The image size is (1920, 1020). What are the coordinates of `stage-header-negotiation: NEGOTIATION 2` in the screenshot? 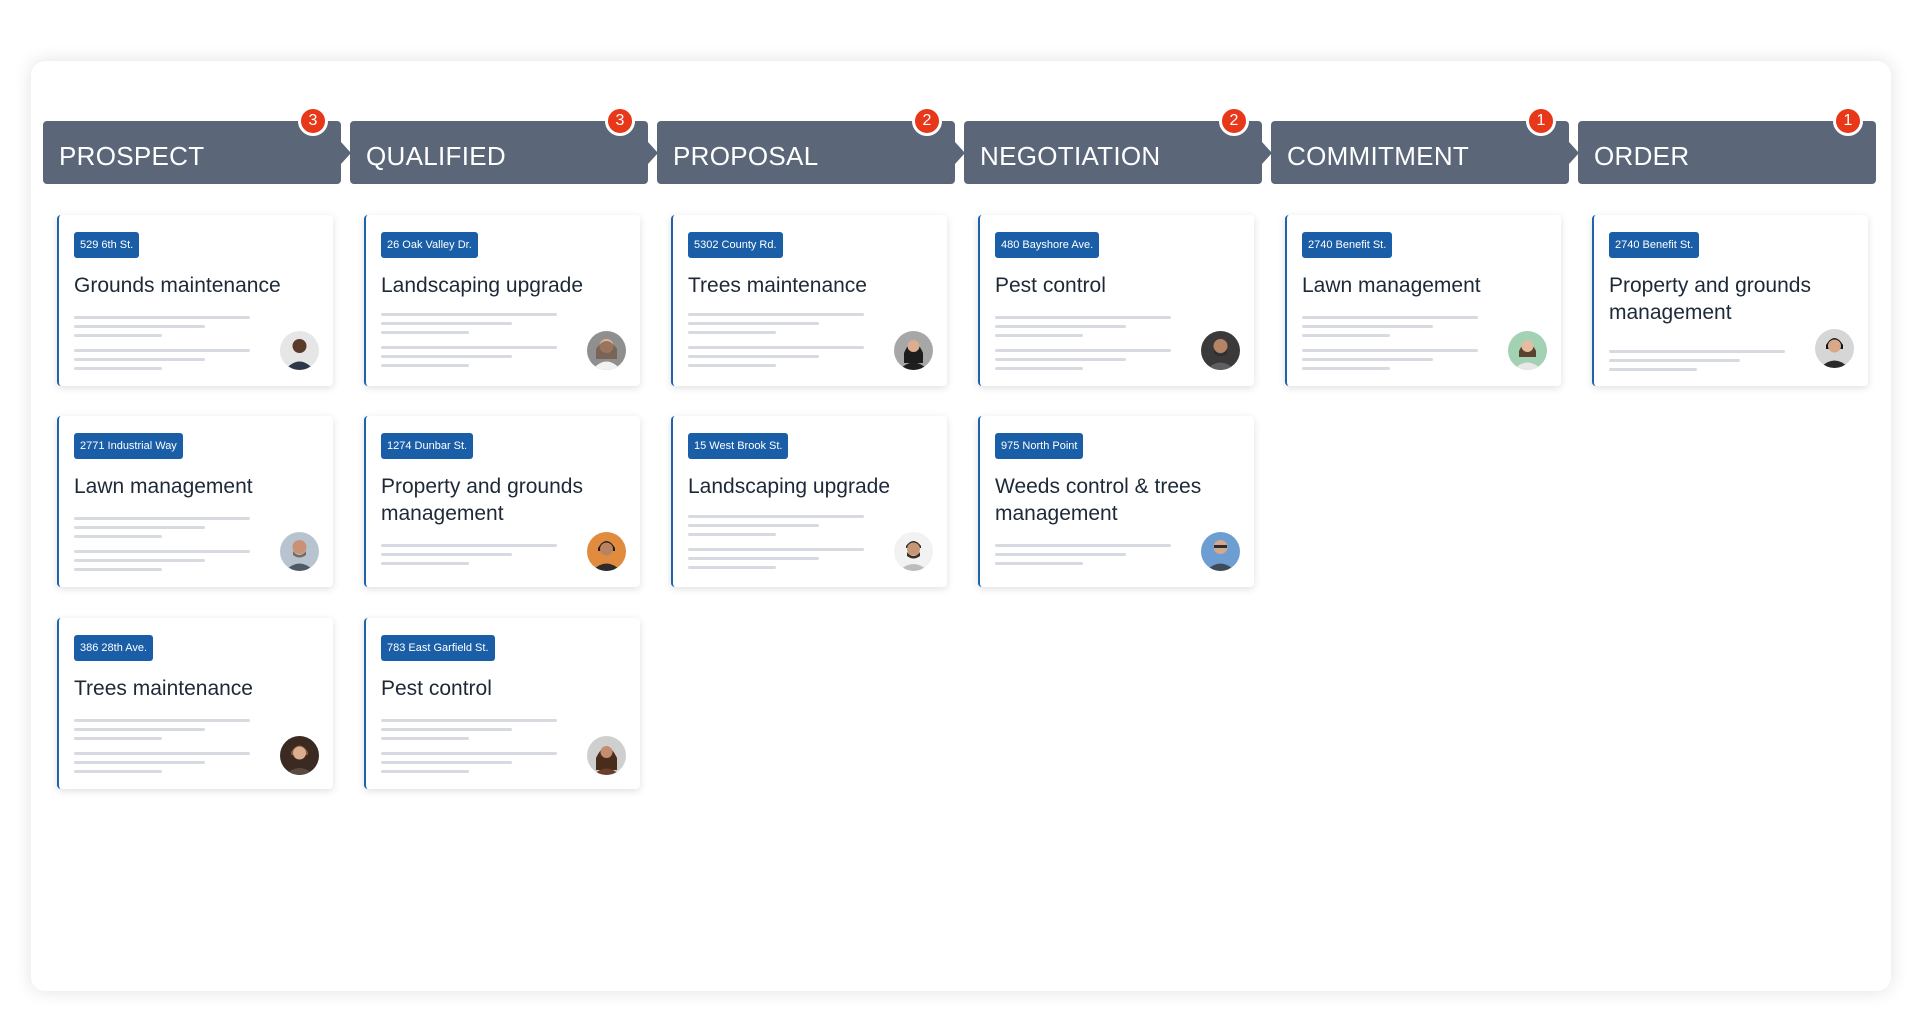 It's located at (1118, 145).